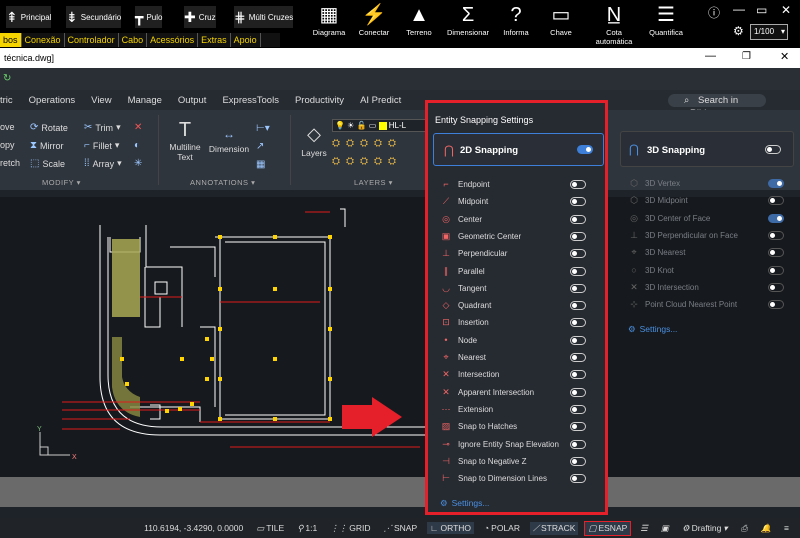  Describe the element at coordinates (102, 127) in the screenshot. I see `trim-button: ✂ Trim ▾` at that location.